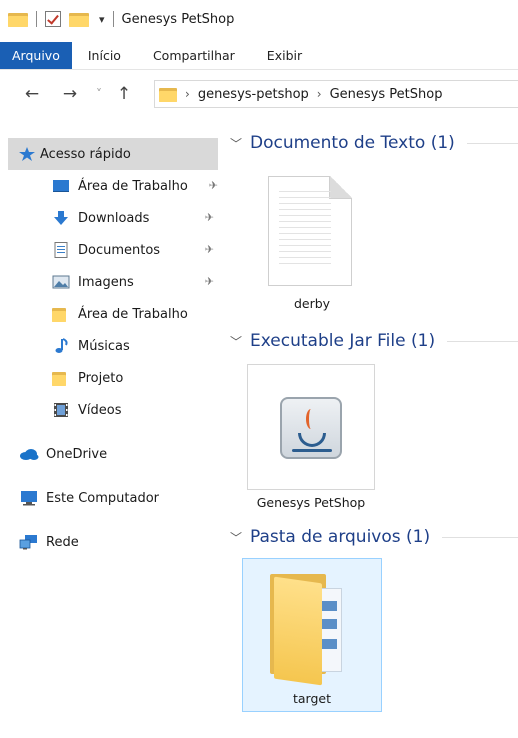 This screenshot has width=518, height=738. Describe the element at coordinates (27, 154) in the screenshot. I see `star-icon` at that location.